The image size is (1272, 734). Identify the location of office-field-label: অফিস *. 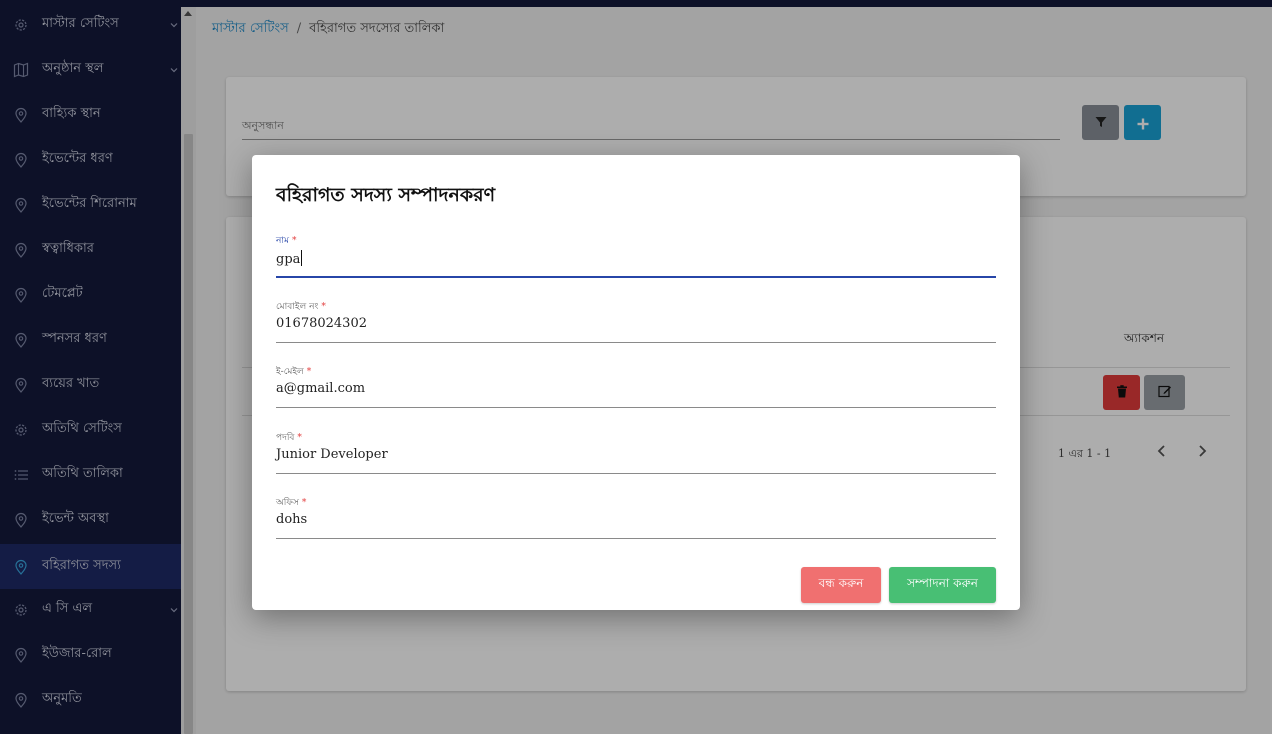
(291, 503).